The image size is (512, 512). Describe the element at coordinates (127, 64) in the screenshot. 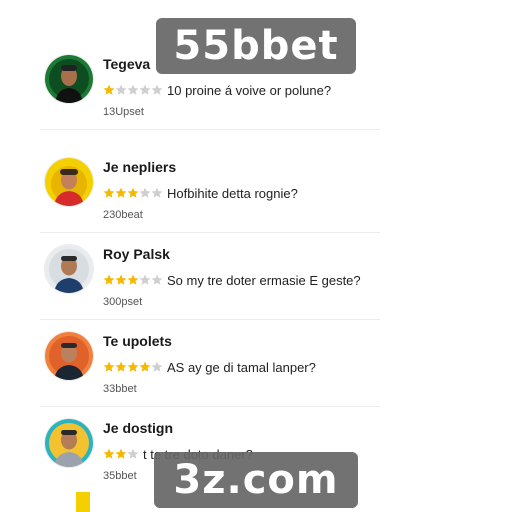

I see `reviewer-name: Tegeva` at that location.